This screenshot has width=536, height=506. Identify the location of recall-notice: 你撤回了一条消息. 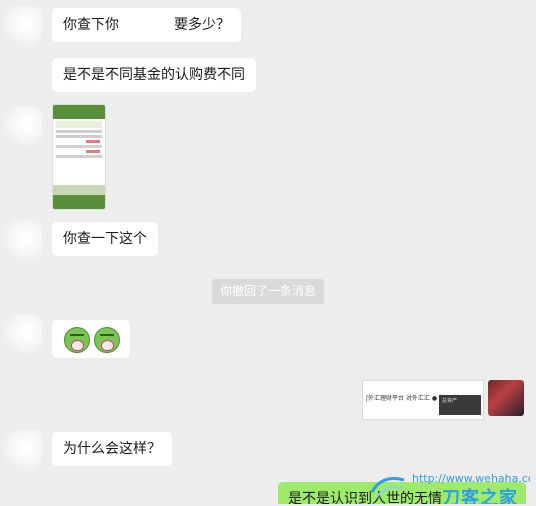
(268, 291).